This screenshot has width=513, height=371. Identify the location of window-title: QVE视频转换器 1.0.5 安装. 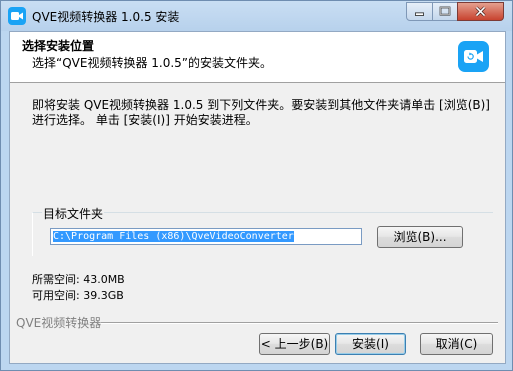
(106, 17).